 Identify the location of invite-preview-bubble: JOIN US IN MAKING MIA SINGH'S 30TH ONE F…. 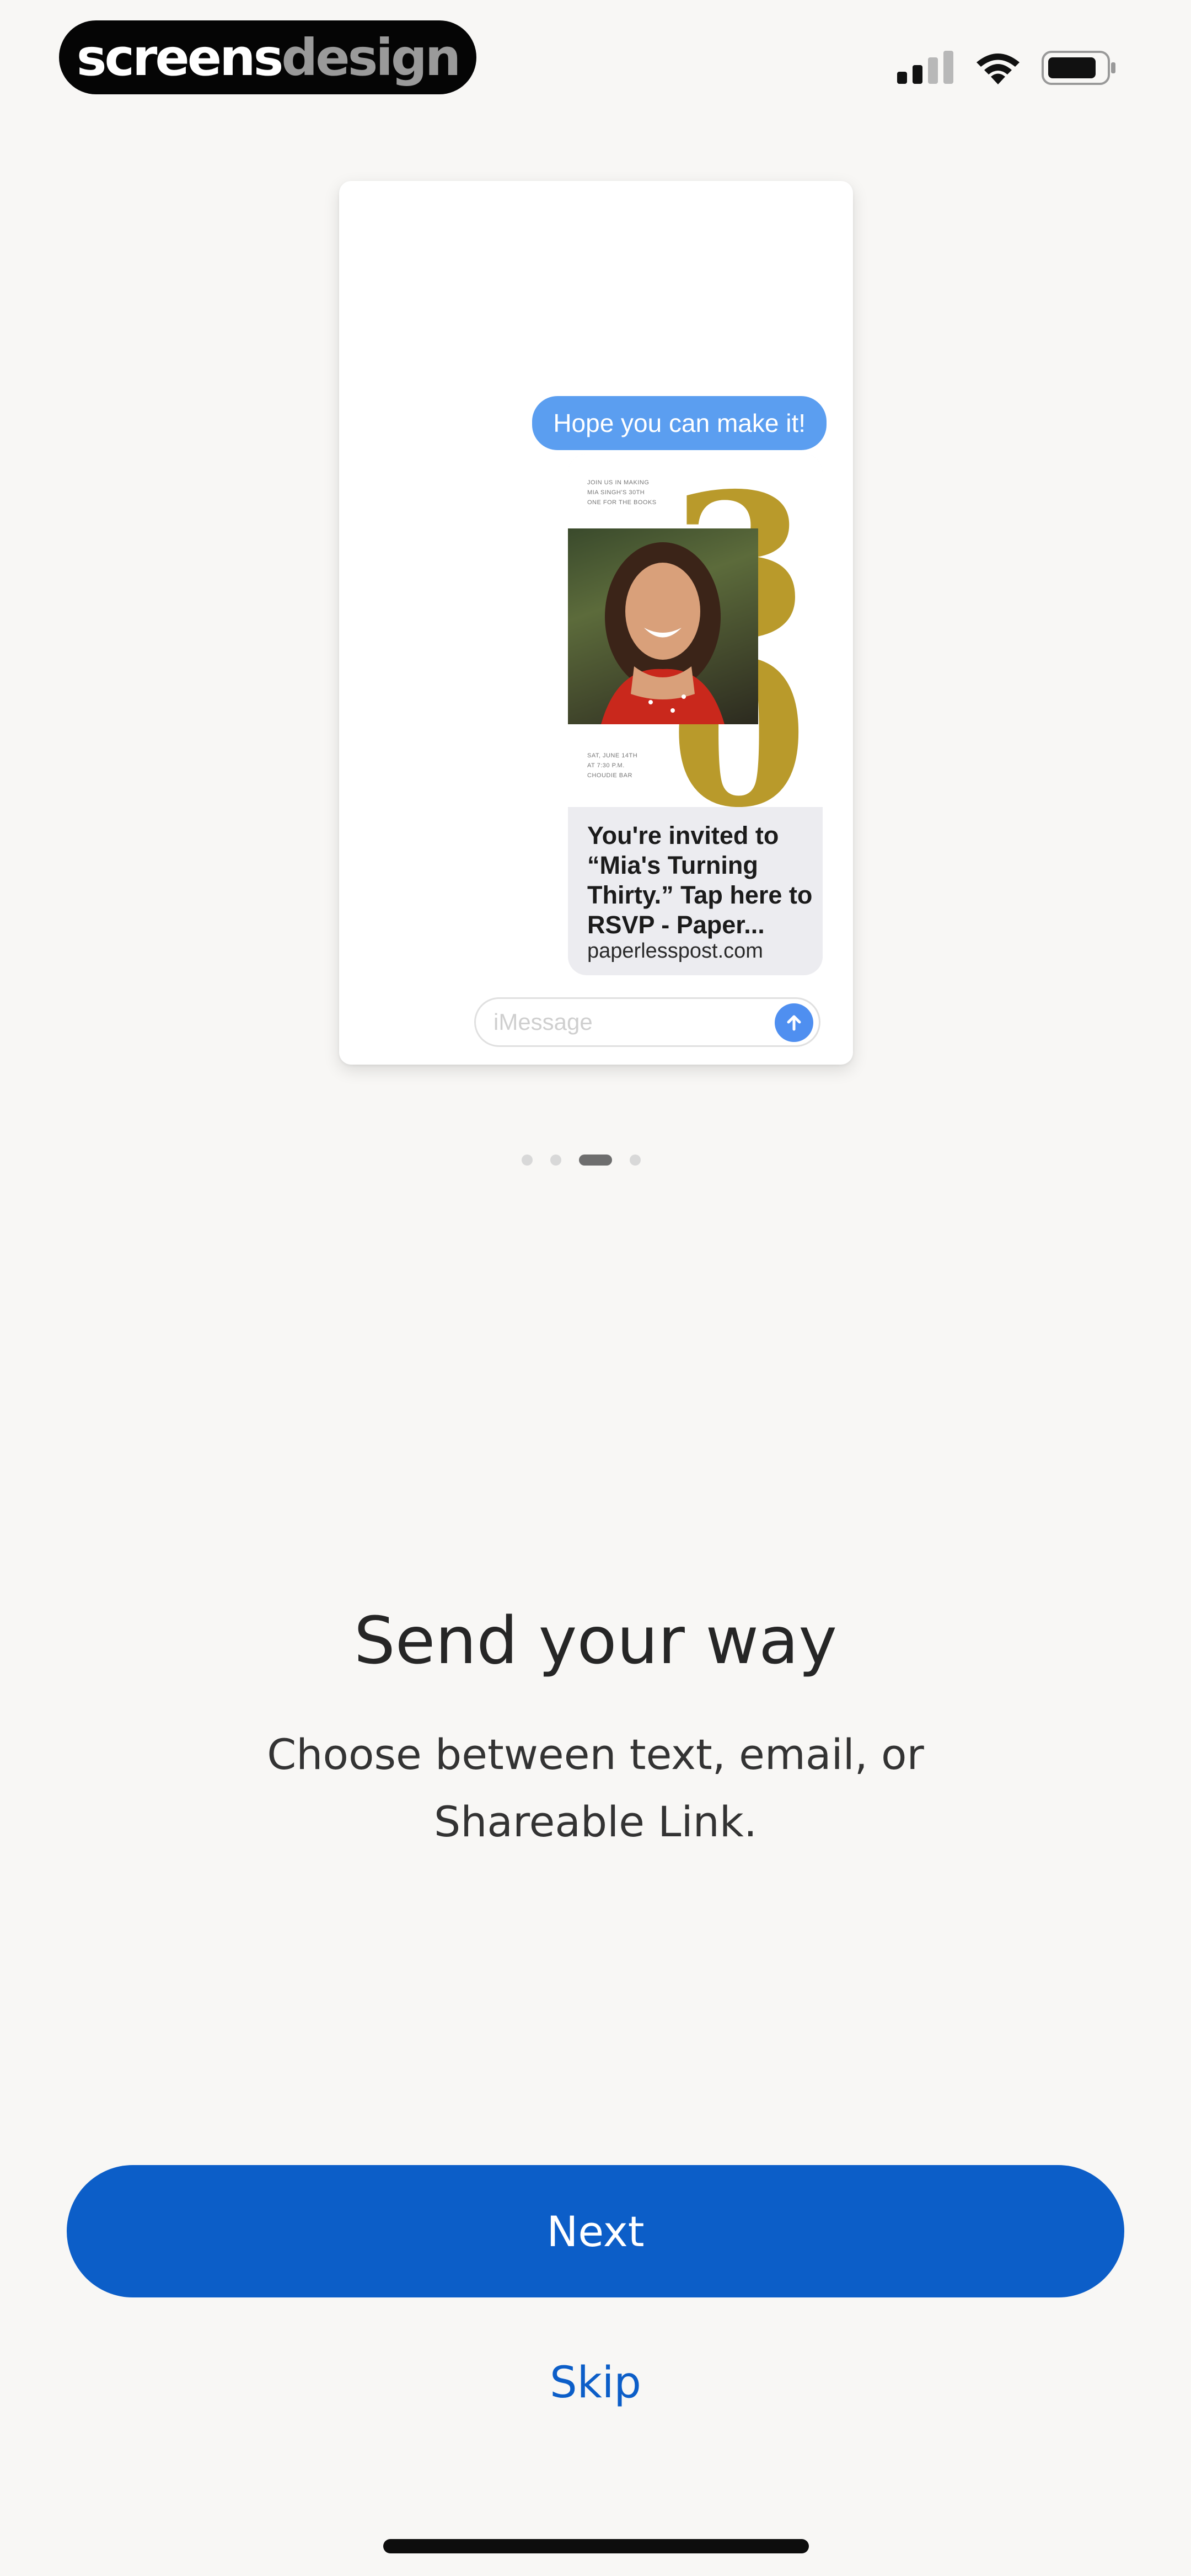
(695, 714).